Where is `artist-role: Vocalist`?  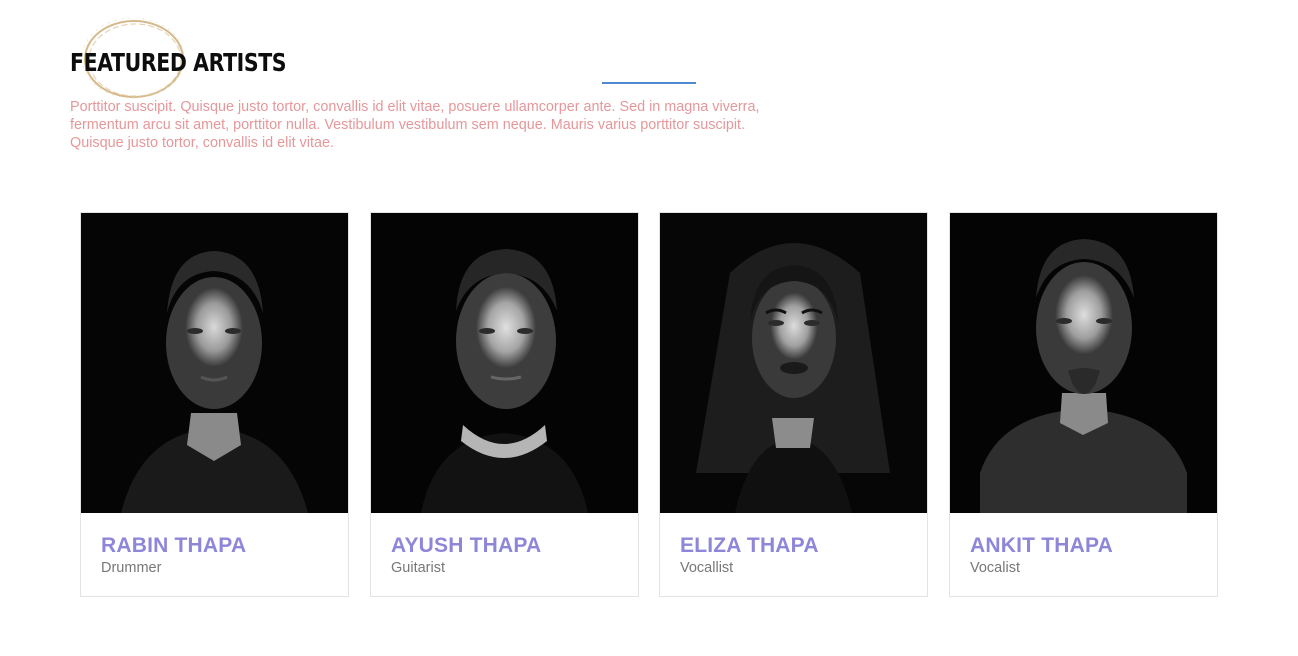 artist-role: Vocalist is located at coordinates (995, 568).